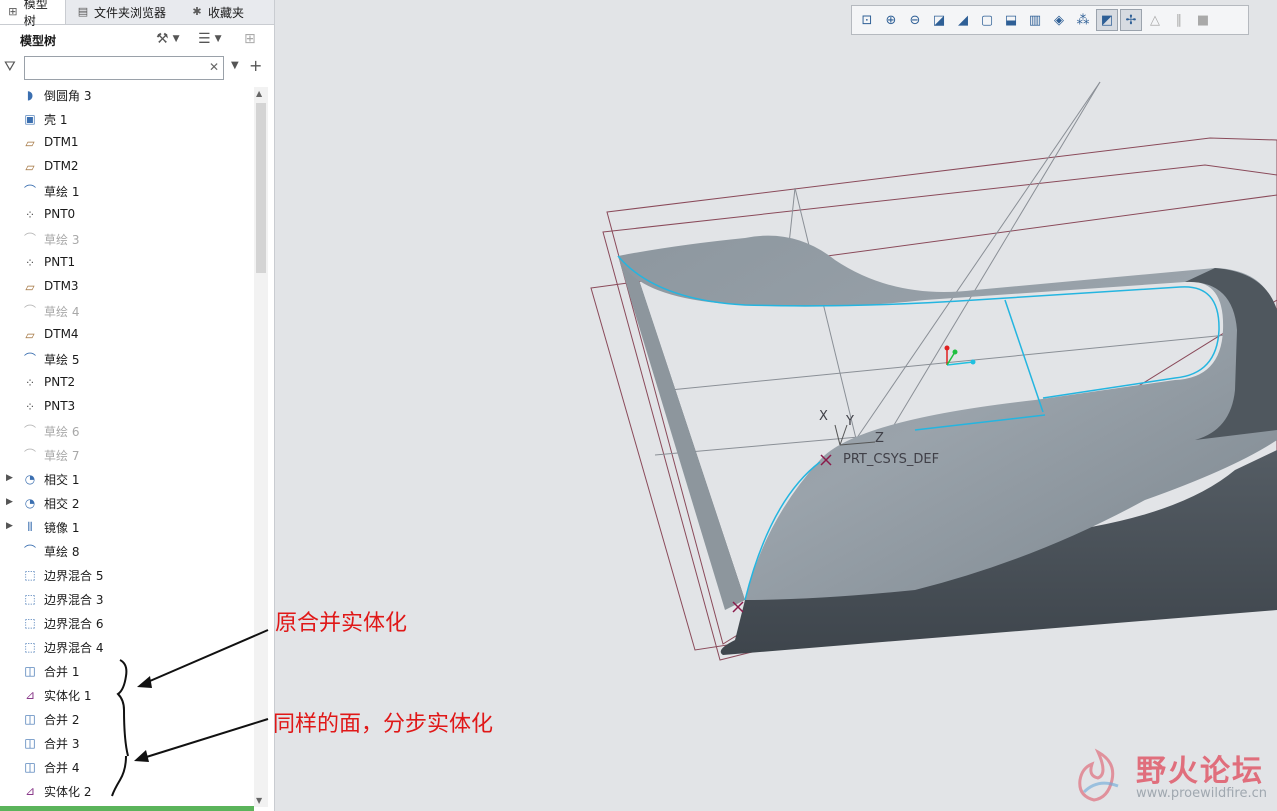 This screenshot has width=1277, height=811. What do you see at coordinates (29, 311) in the screenshot?
I see `sketch-icon: ⌒` at bounding box center [29, 311].